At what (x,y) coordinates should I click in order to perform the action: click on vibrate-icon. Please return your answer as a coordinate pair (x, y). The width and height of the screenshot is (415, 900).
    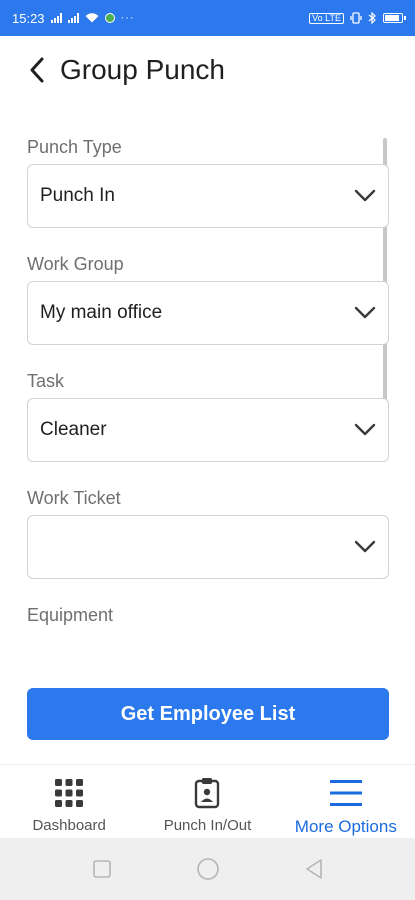
    Looking at the image, I should click on (356, 18).